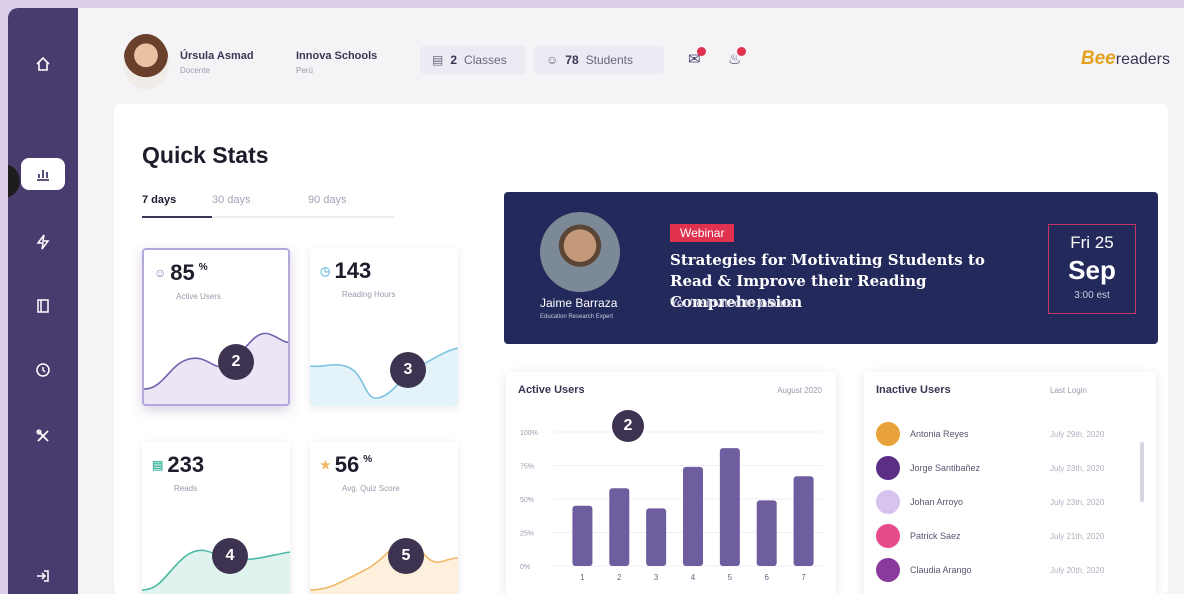 The width and height of the screenshot is (1184, 594). Describe the element at coordinates (941, 570) in the screenshot. I see `user-name: Claudia Arango` at that location.